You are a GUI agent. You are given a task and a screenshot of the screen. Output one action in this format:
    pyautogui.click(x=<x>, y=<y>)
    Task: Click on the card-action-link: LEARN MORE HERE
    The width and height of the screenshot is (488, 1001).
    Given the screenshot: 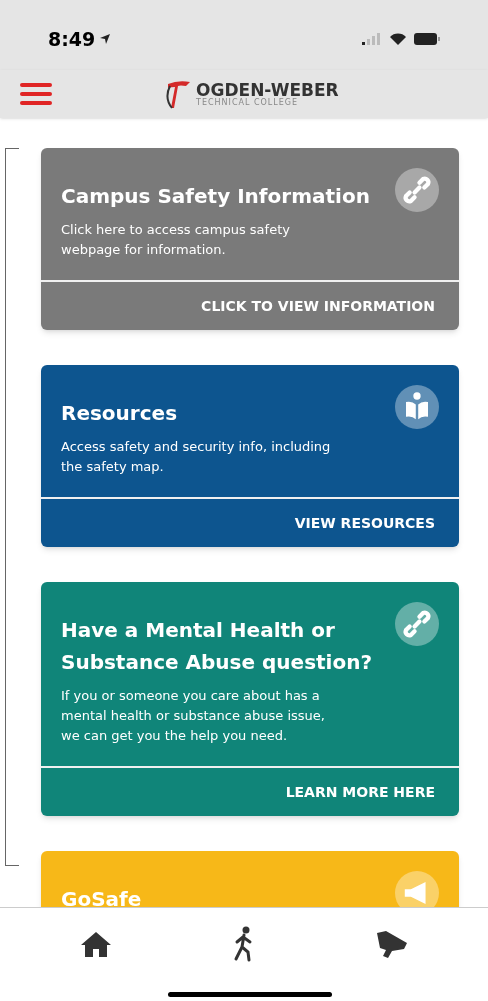 What is the action you would take?
    pyautogui.click(x=360, y=792)
    